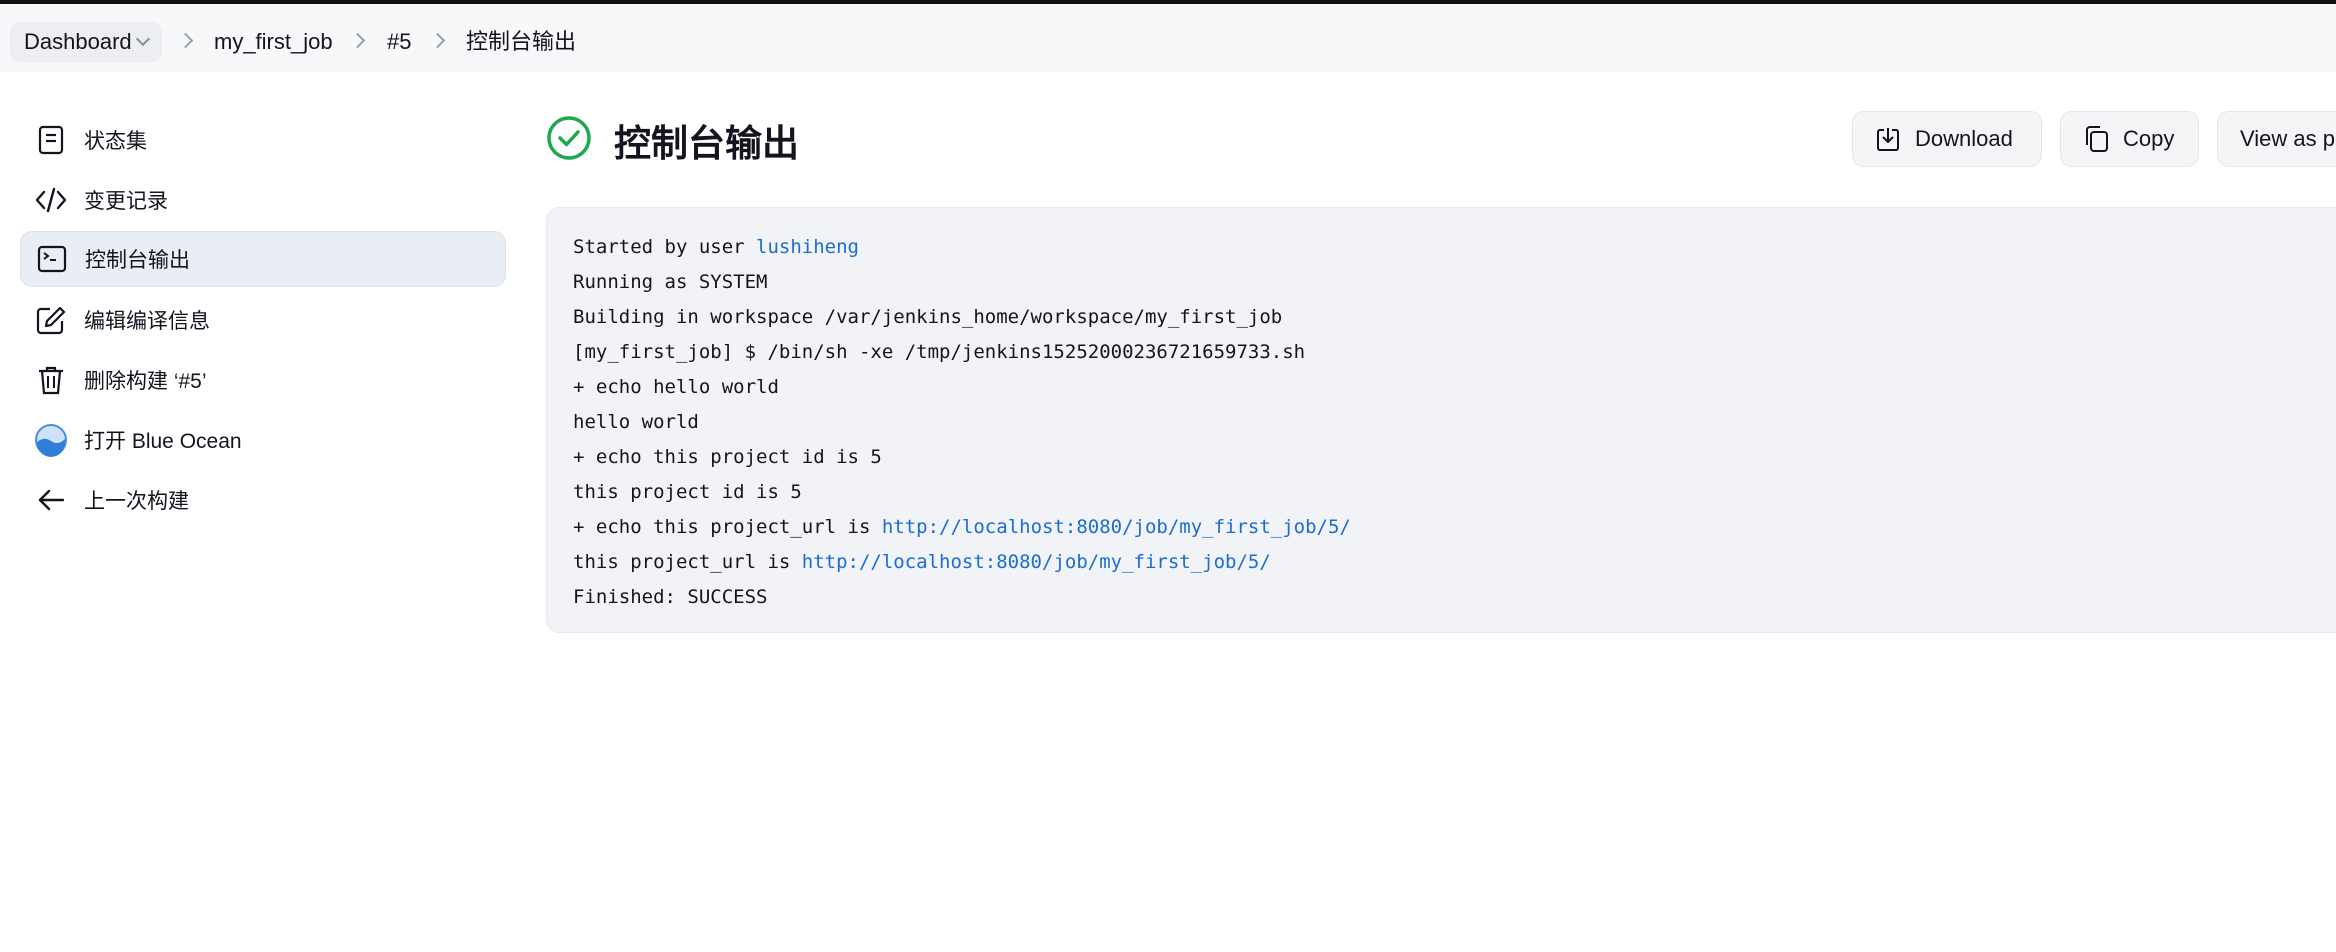 The width and height of the screenshot is (2336, 952). What do you see at coordinates (962, 282) in the screenshot?
I see `console-line: Running as SYSTEM` at bounding box center [962, 282].